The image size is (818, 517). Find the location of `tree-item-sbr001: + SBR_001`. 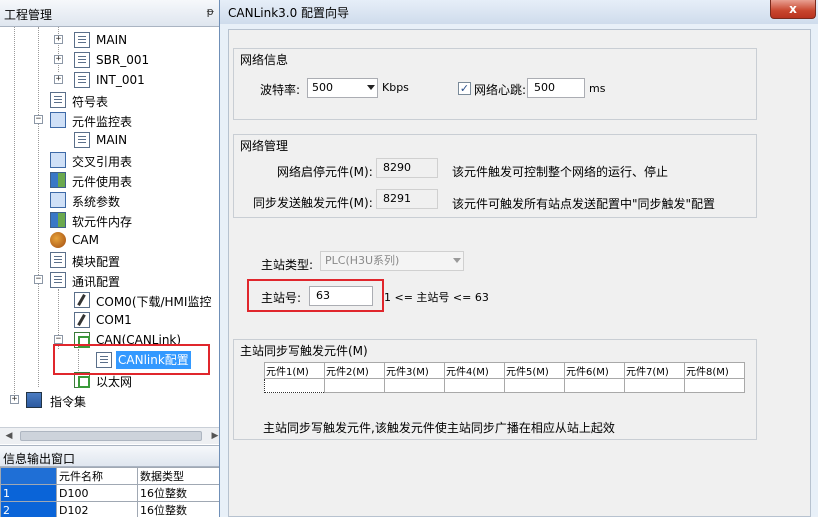

tree-item-sbr001: + SBR_001 is located at coordinates (112, 60).